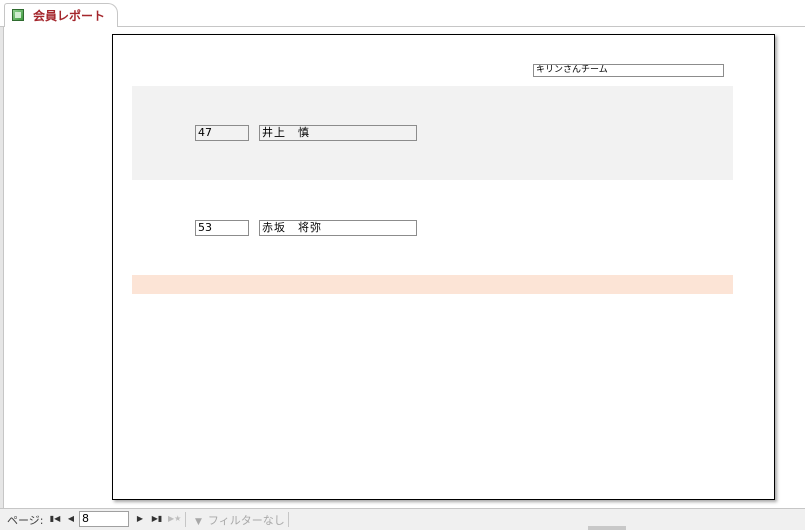 The image size is (805, 530). I want to click on tab-member-report: 会員レポート, so click(61, 15).